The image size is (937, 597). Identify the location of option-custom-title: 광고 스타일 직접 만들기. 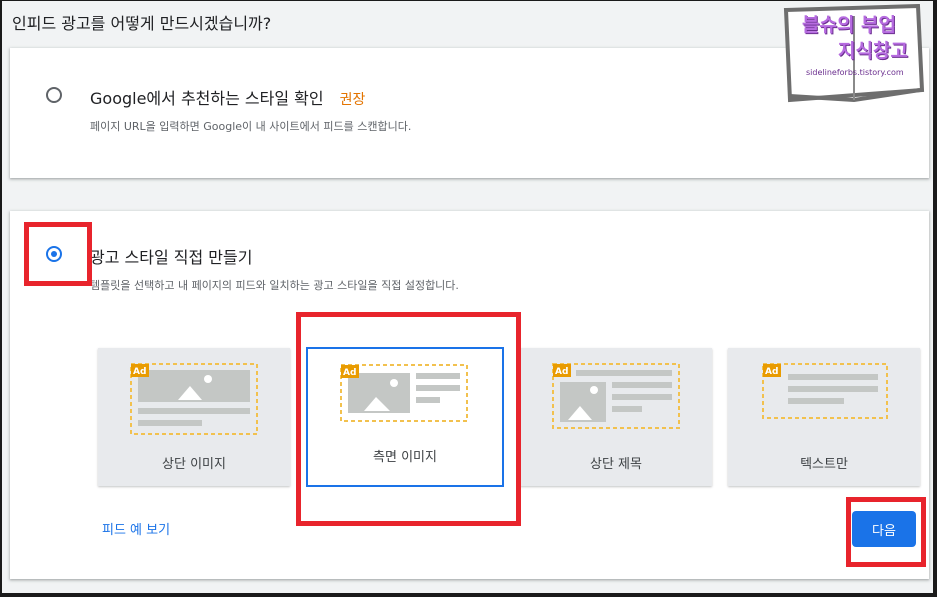
(171, 257).